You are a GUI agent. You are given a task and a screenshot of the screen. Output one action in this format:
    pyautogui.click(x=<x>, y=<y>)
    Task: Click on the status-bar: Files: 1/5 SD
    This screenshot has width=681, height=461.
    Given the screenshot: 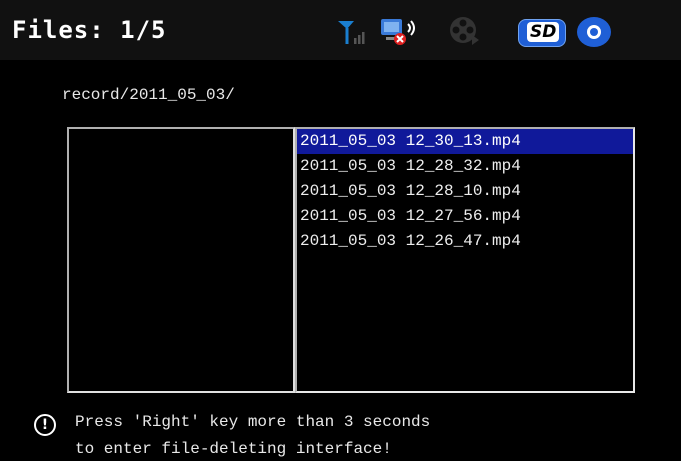 What is the action you would take?
    pyautogui.click(x=340, y=30)
    